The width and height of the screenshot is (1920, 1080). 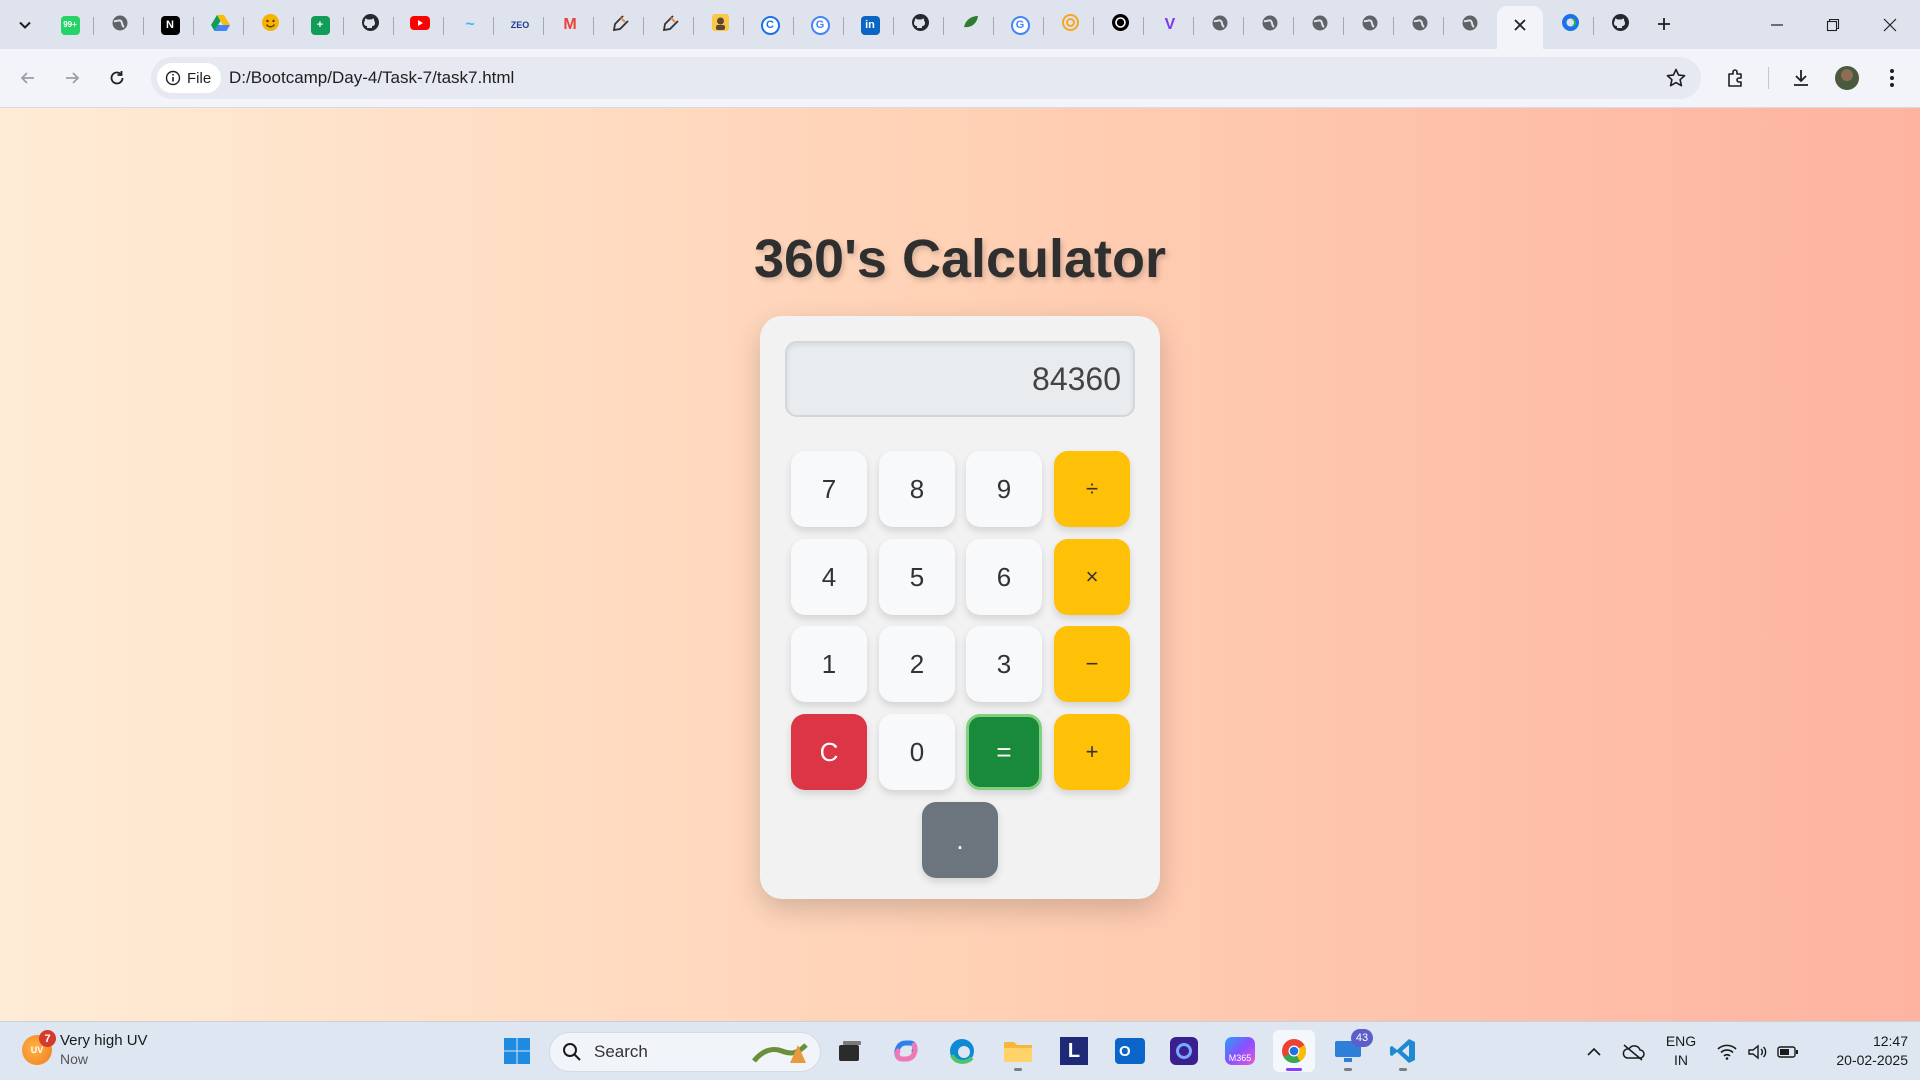 What do you see at coordinates (829, 489) in the screenshot?
I see `key-7-button: 7` at bounding box center [829, 489].